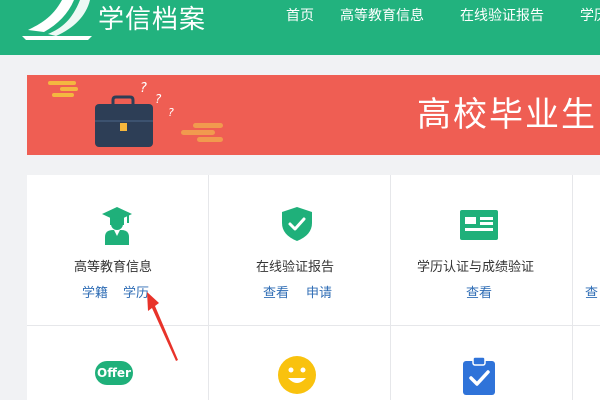  I want to click on nav-home: 首页, so click(300, 16).